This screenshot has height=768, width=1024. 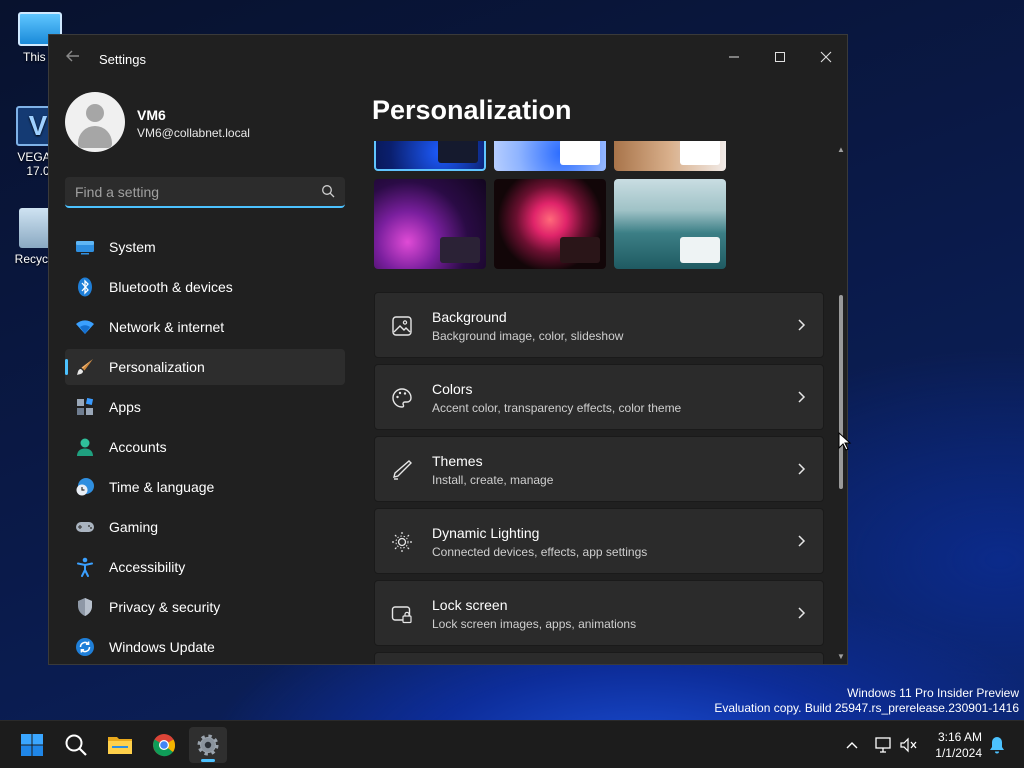 What do you see at coordinates (85, 567) in the screenshot?
I see `accessibility-icon` at bounding box center [85, 567].